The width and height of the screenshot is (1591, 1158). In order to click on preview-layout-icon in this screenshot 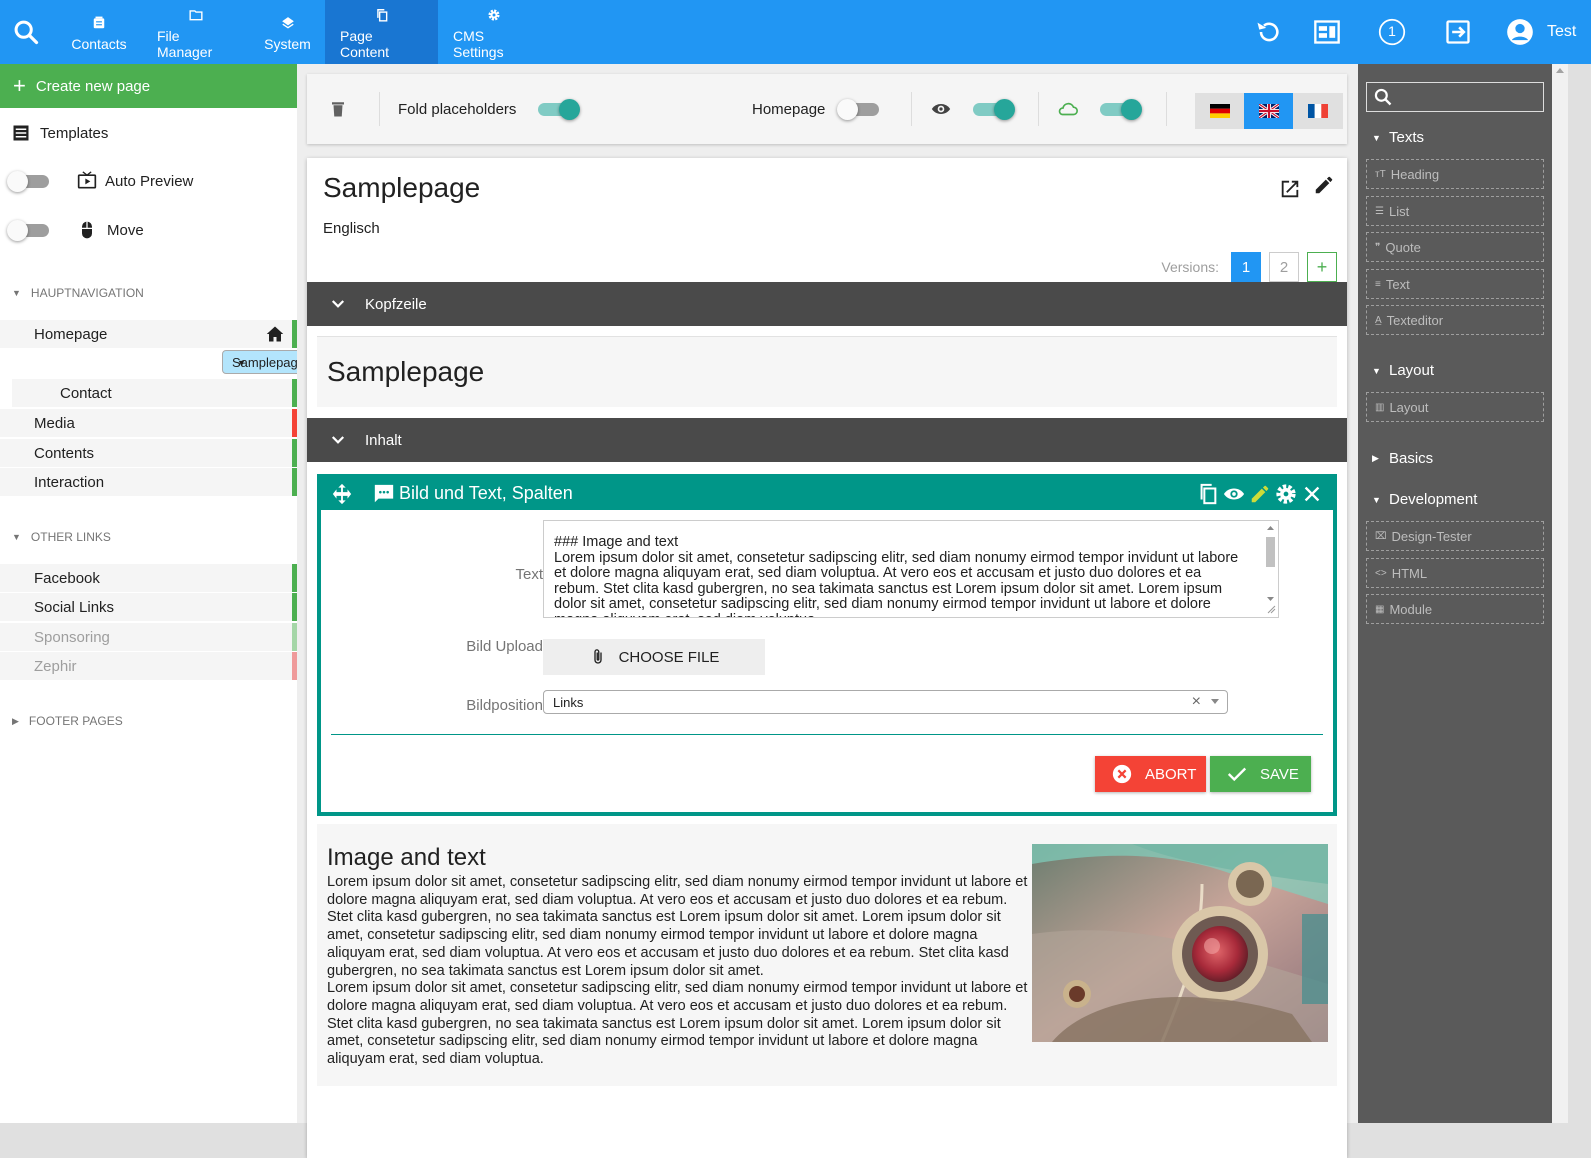, I will do `click(1327, 32)`.